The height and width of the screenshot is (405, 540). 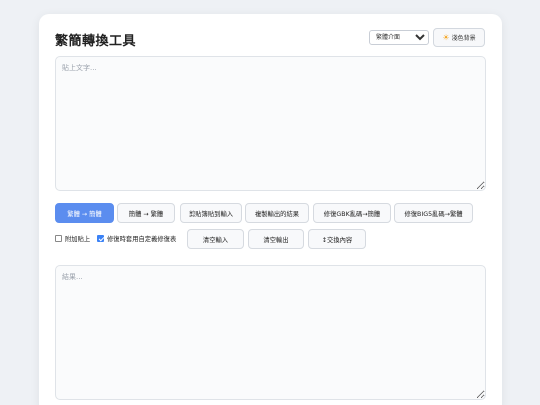 I want to click on interface-mode-select: 繁體介面, so click(x=399, y=37).